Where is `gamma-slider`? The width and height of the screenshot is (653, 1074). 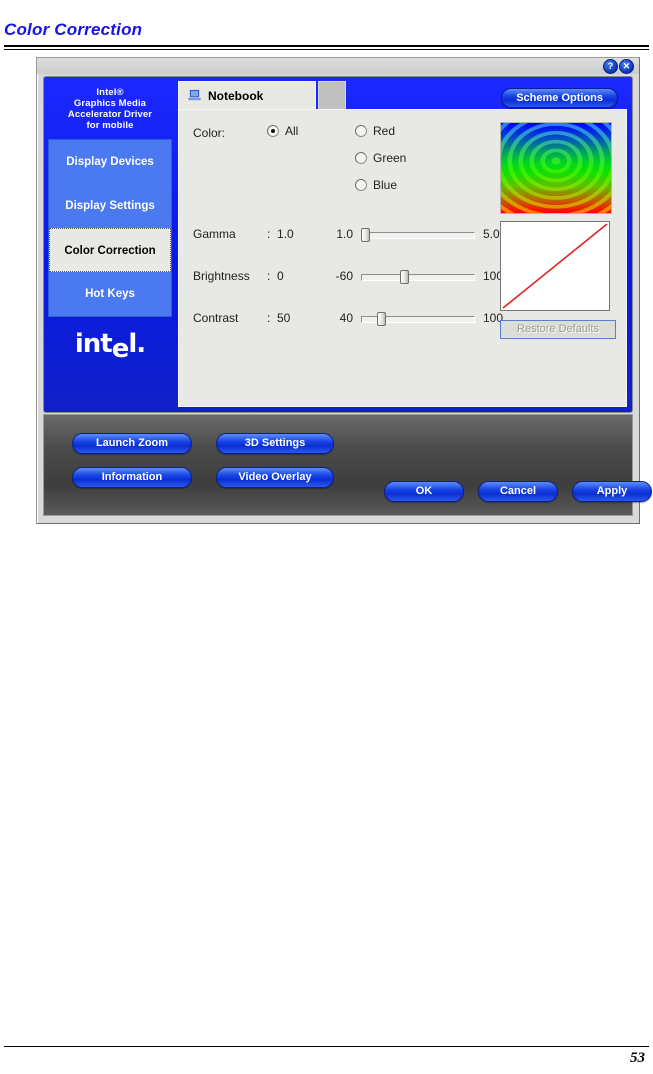 gamma-slider is located at coordinates (418, 235).